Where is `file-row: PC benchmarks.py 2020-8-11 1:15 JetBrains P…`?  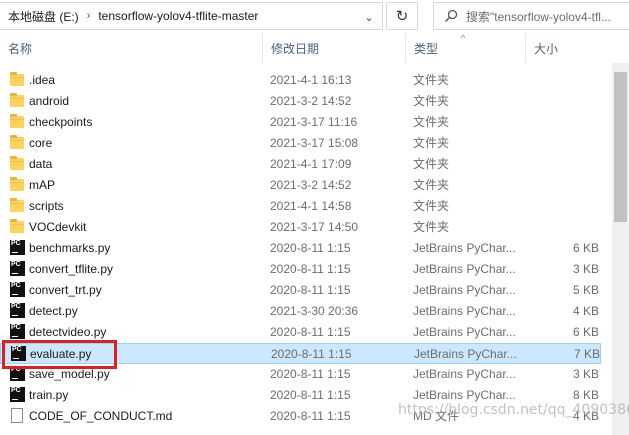
file-row: PC benchmarks.py 2020-8-11 1:15 JetBrains P… is located at coordinates (300, 248).